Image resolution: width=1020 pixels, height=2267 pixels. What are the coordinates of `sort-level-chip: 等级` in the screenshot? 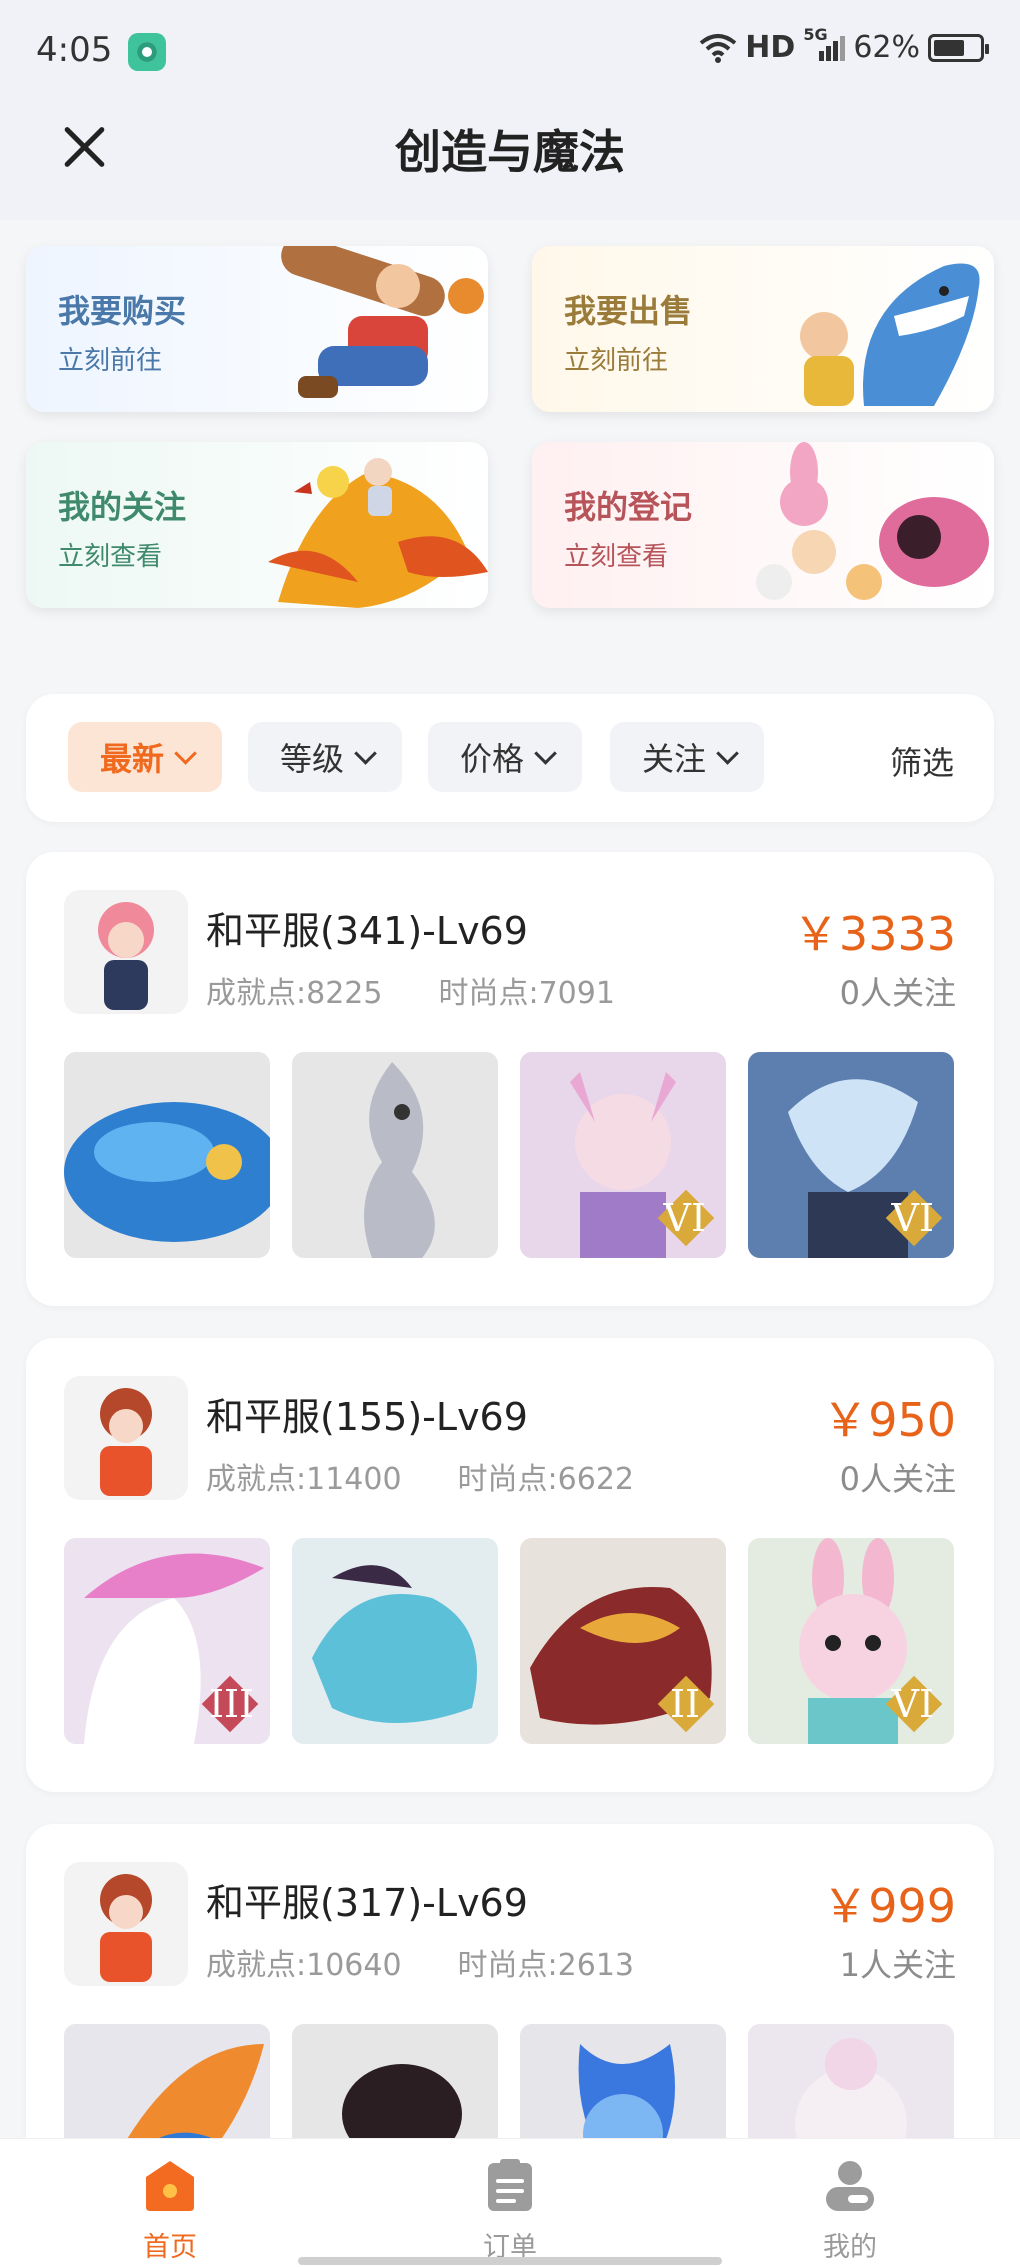 It's located at (325, 757).